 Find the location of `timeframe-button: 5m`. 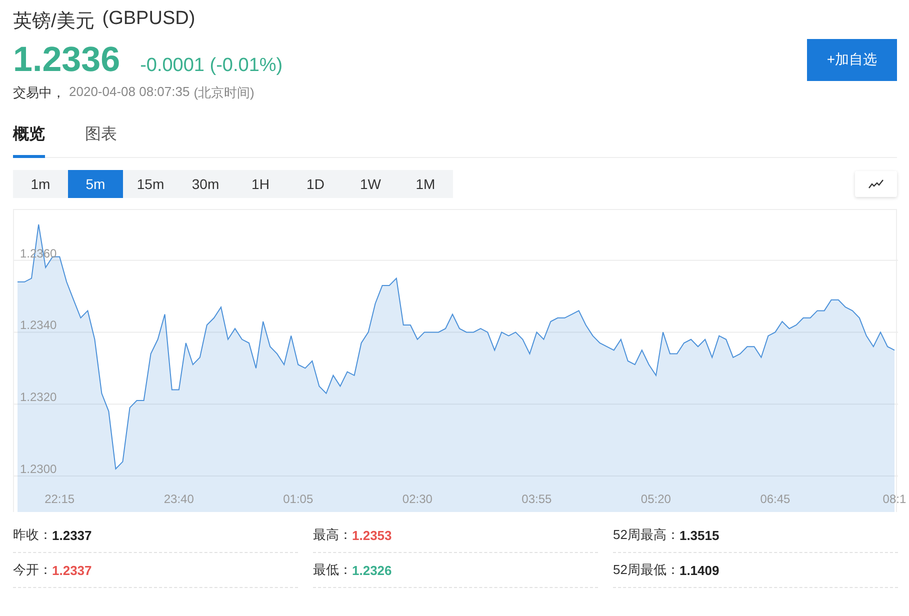

timeframe-button: 5m is located at coordinates (95, 184).